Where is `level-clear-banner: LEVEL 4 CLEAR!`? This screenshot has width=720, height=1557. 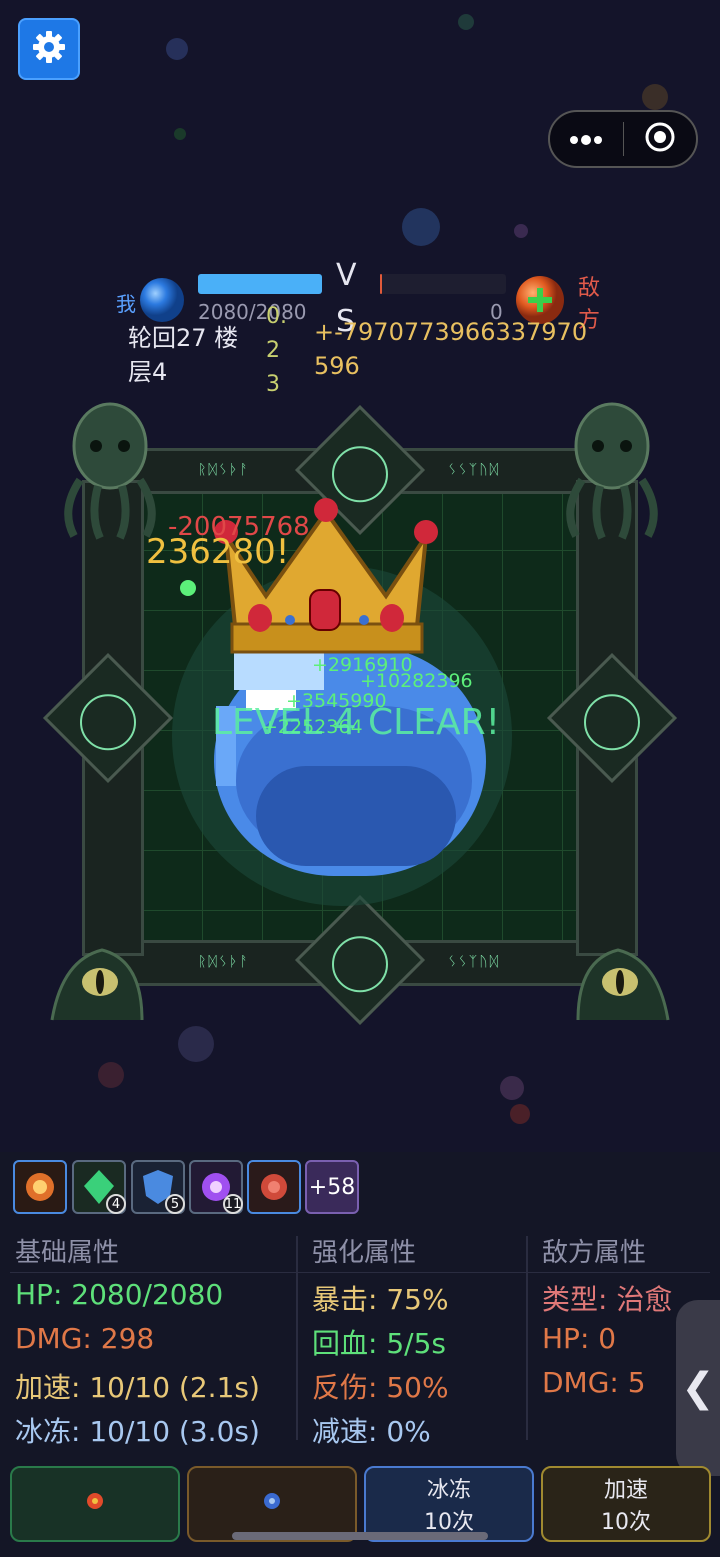
level-clear-banner: LEVEL 4 CLEAR! is located at coordinates (356, 722).